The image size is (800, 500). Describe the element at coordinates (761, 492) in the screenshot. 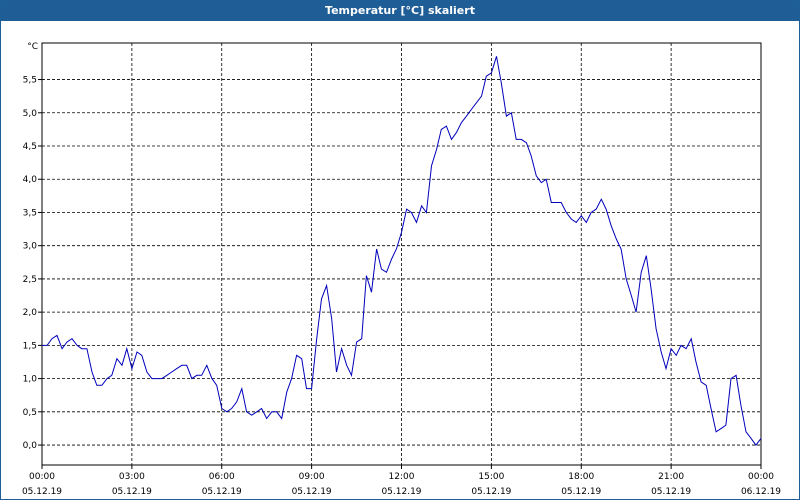

I see `x-tick-label-date: 06.12.19` at that location.